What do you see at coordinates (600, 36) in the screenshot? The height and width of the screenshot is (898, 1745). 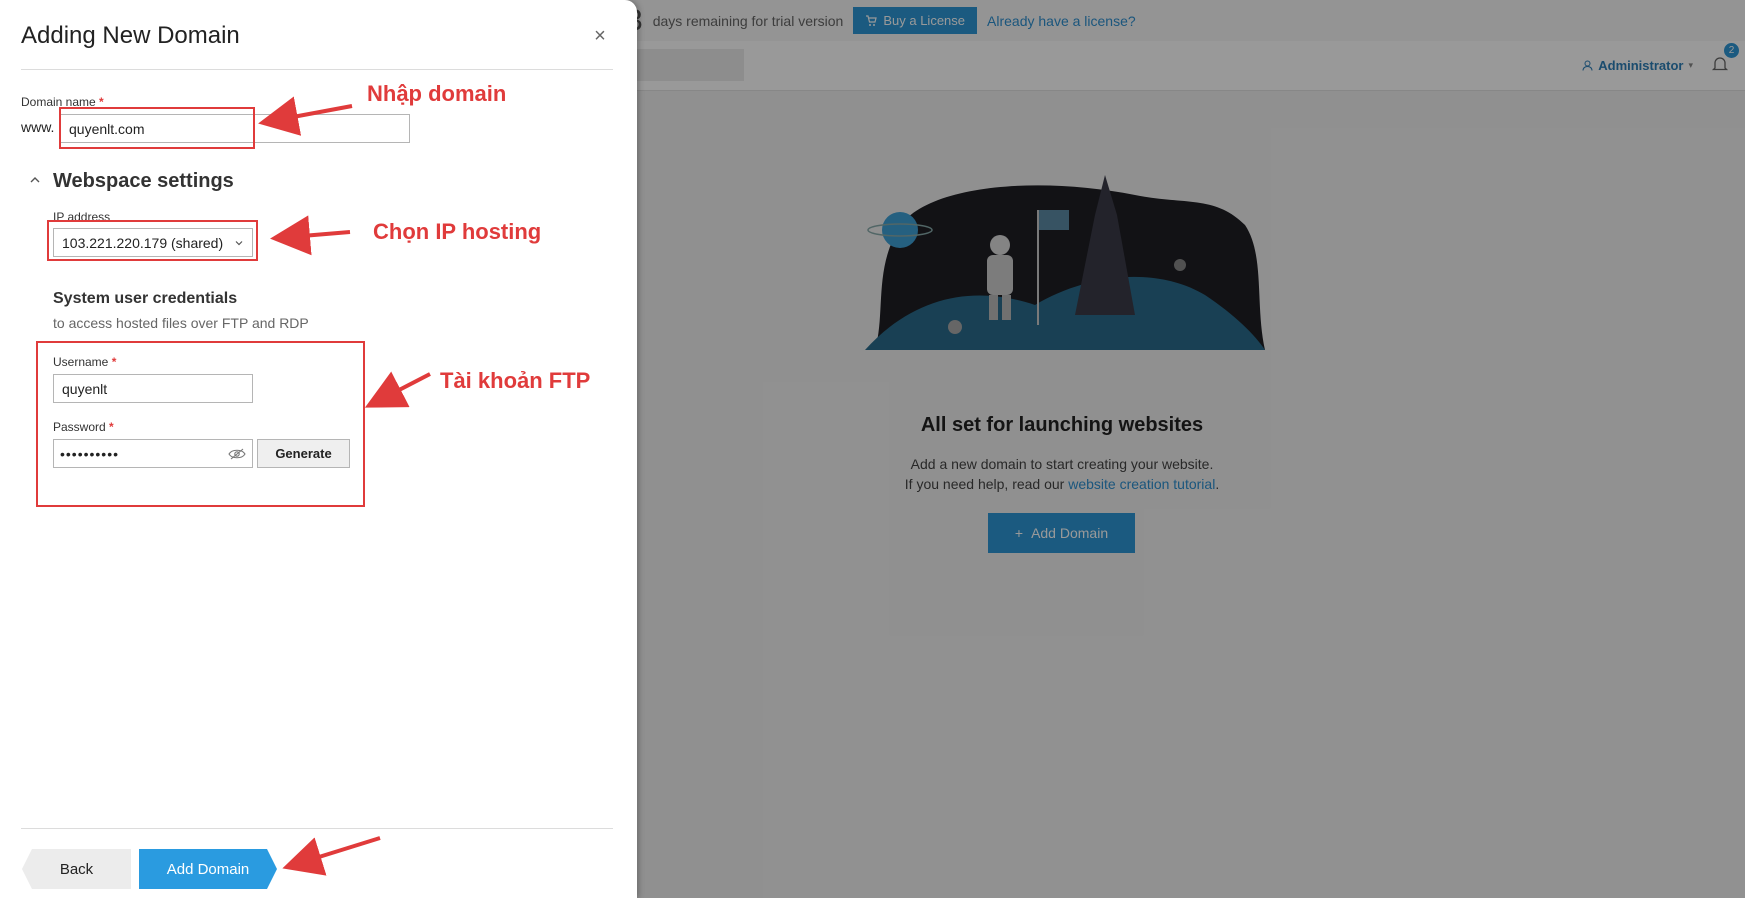 I see `close-icon: ×` at bounding box center [600, 36].